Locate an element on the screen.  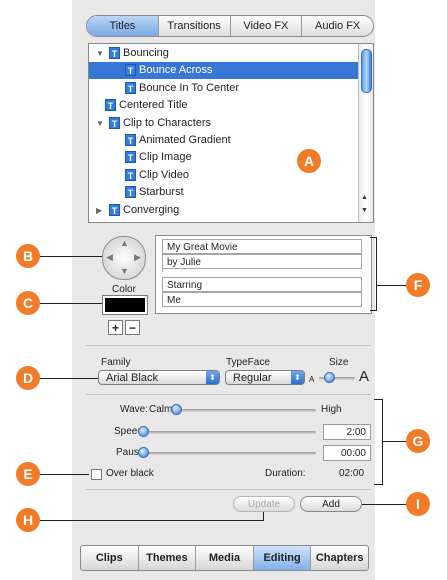
list-item-label: Starburst is located at coordinates (161, 192).